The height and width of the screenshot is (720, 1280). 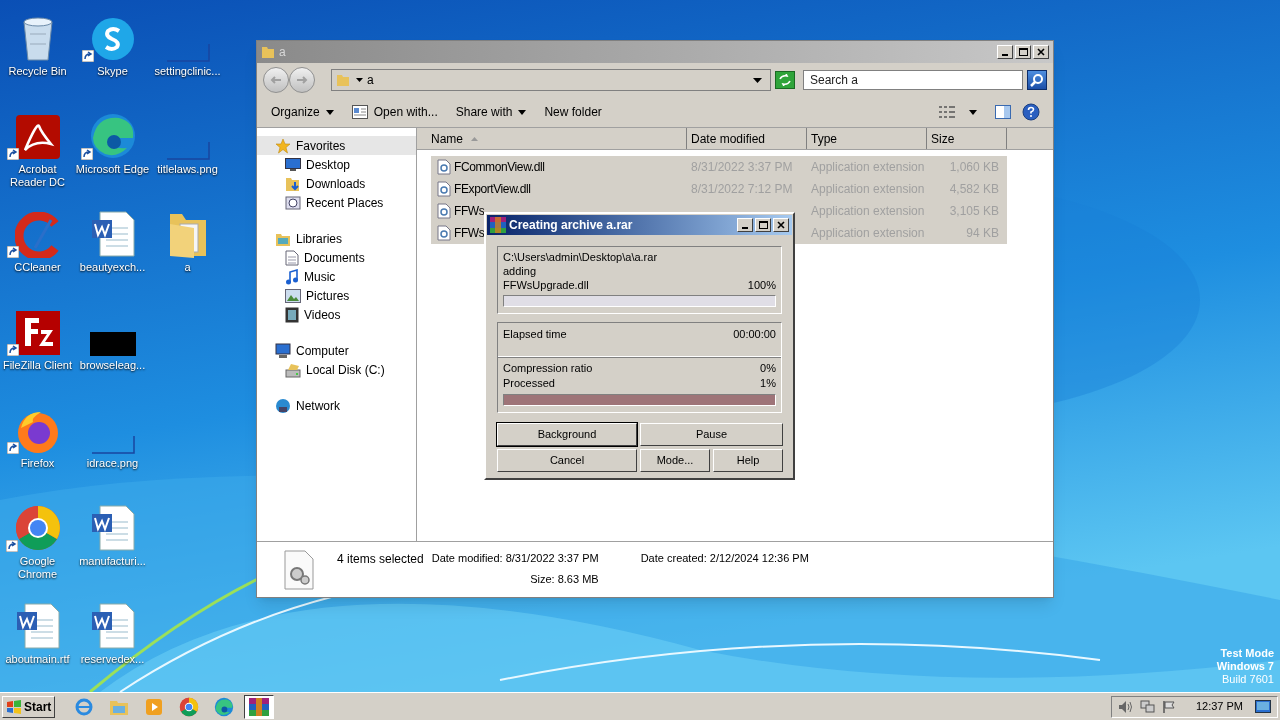 What do you see at coordinates (535, 334) in the screenshot?
I see `stat-label: Elapsed time` at bounding box center [535, 334].